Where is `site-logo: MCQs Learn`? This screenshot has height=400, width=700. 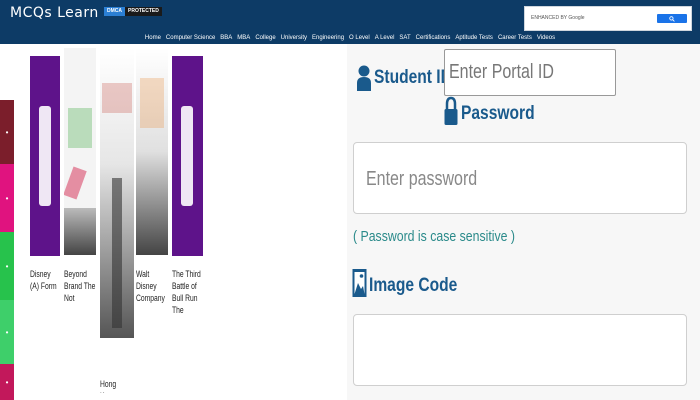 site-logo: MCQs Learn is located at coordinates (54, 13).